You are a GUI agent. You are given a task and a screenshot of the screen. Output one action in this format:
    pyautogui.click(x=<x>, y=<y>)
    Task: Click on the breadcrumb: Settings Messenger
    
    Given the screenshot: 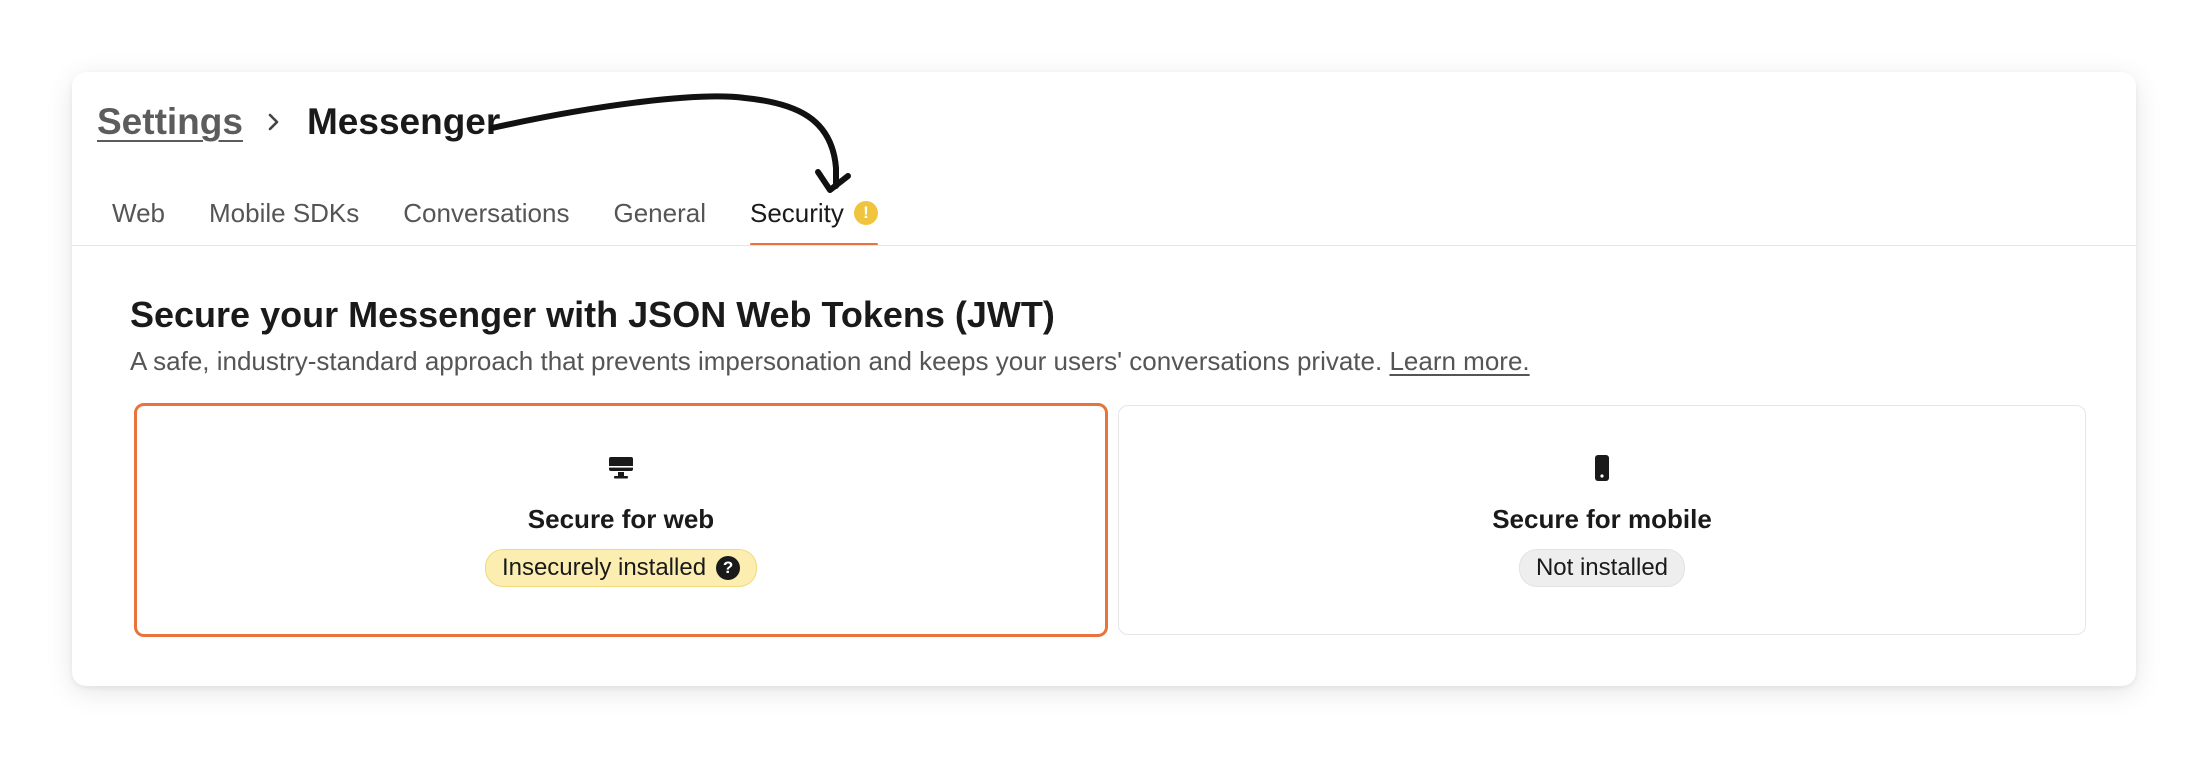 What is the action you would take?
    pyautogui.click(x=298, y=122)
    